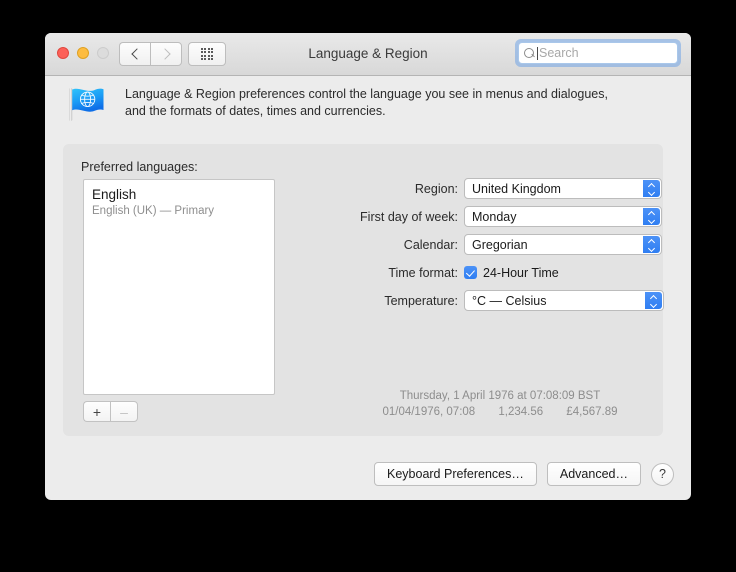 The image size is (736, 572). Describe the element at coordinates (563, 188) in the screenshot. I see `region-popup-button: United Kingdom` at that location.